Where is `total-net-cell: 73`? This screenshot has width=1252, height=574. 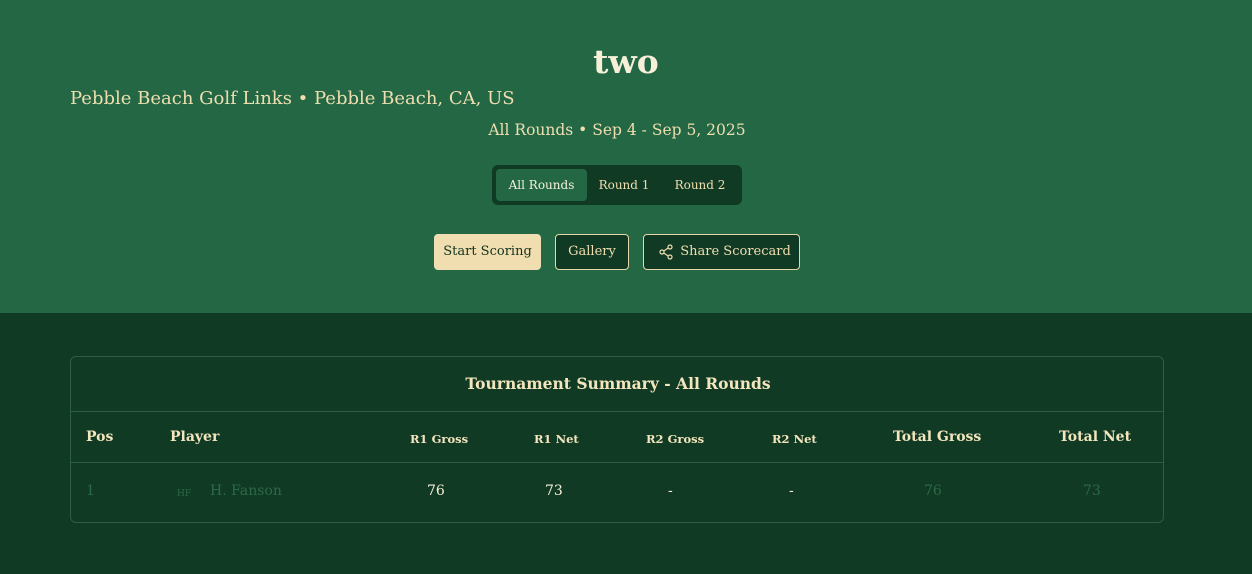 total-net-cell: 73 is located at coordinates (1092, 491).